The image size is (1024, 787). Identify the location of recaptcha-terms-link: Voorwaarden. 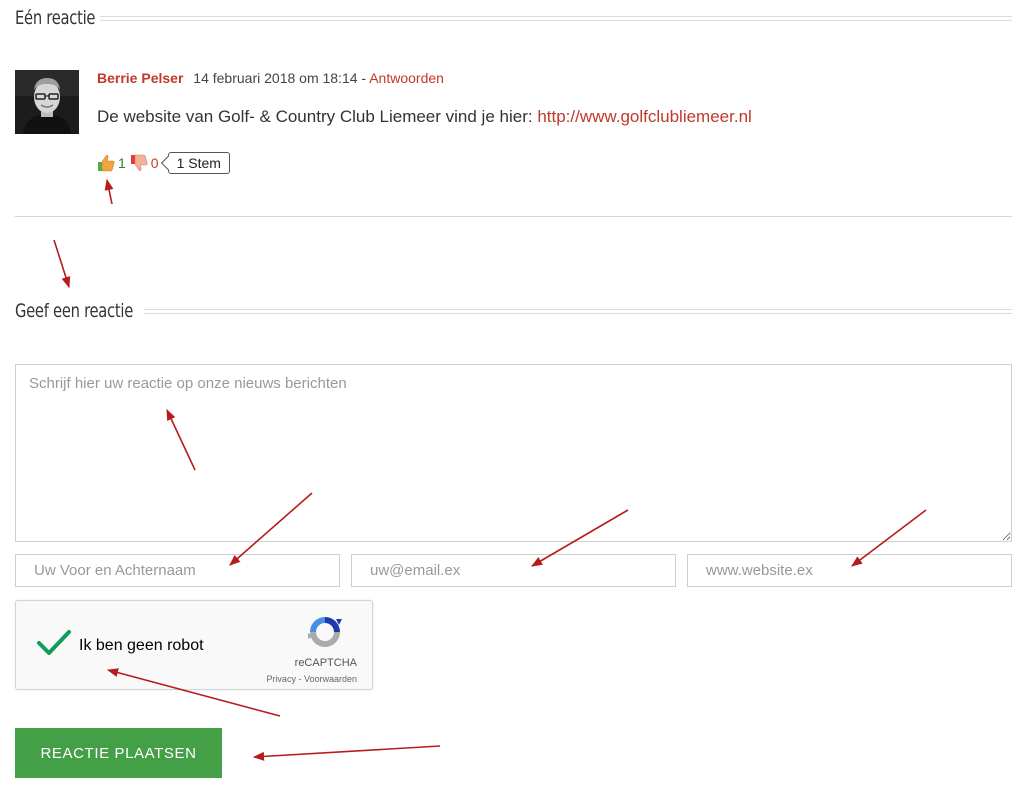
(330, 679).